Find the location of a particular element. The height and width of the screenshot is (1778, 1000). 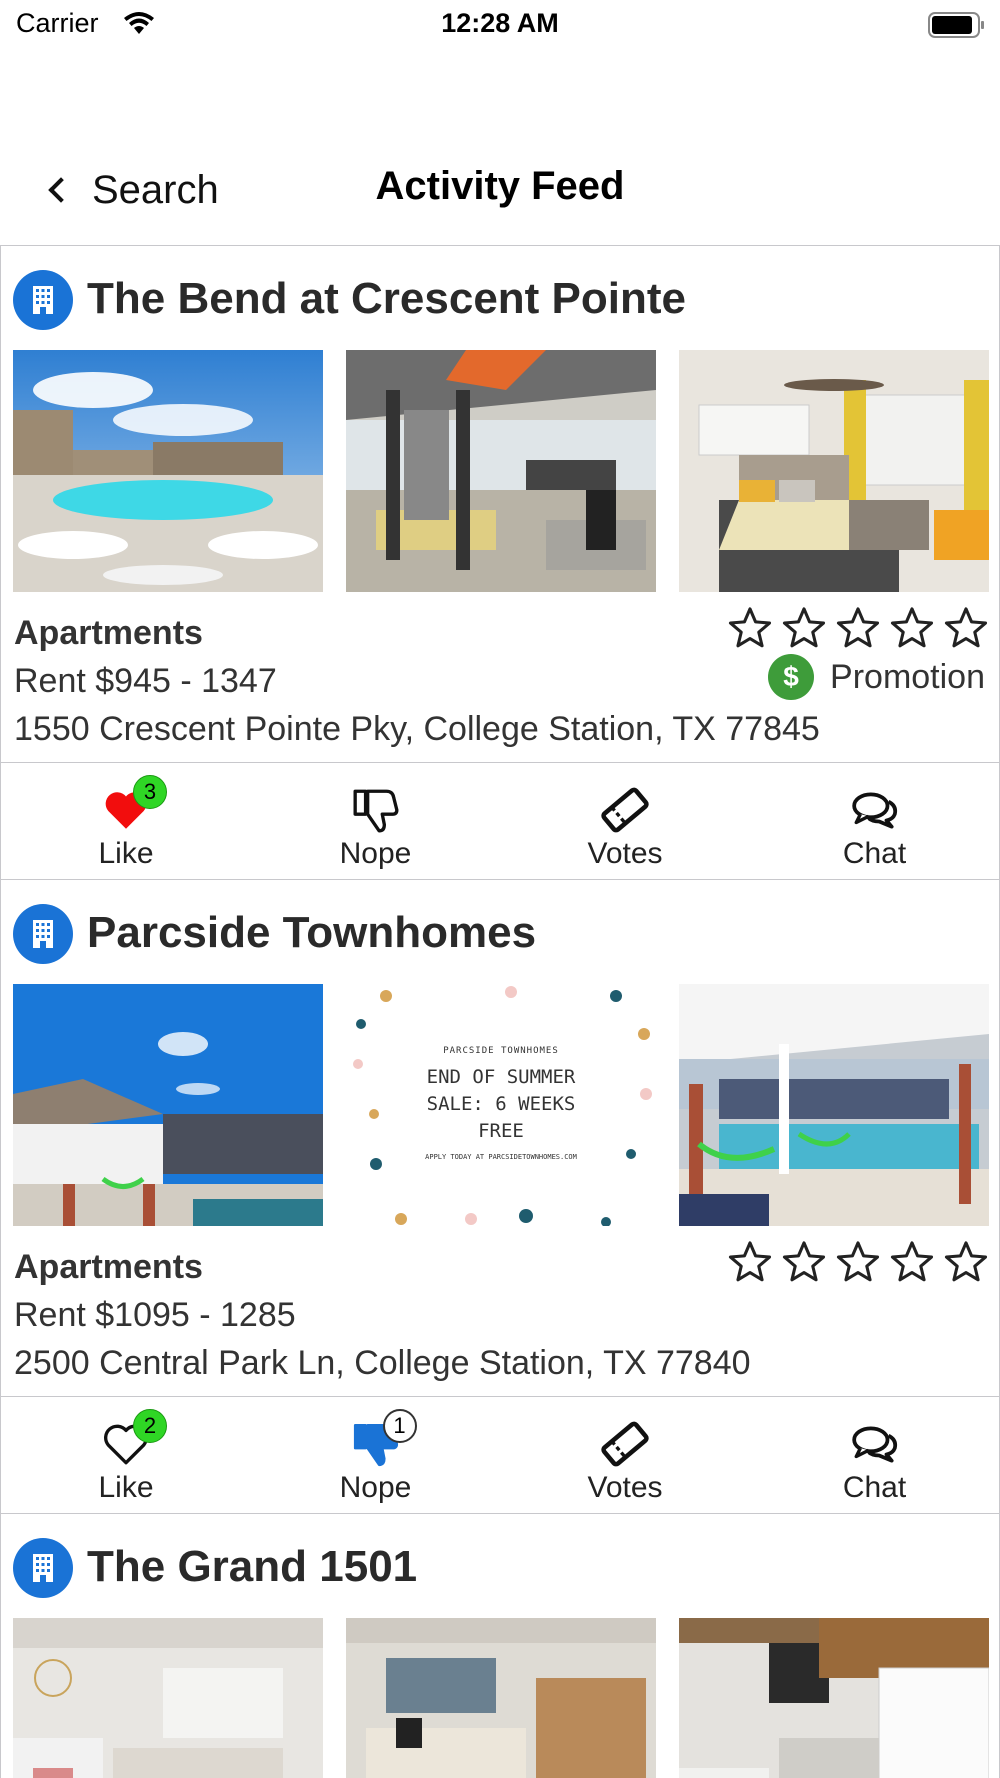

promotion-tag: $ Promotion is located at coordinates (876, 677).